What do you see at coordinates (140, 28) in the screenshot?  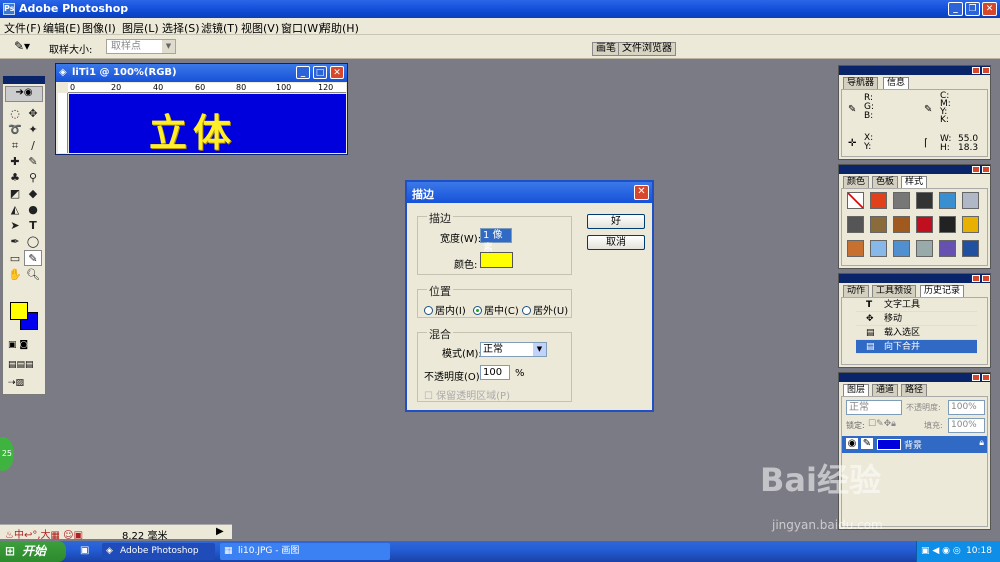 I see `menu-layer: 图层(L)` at bounding box center [140, 28].